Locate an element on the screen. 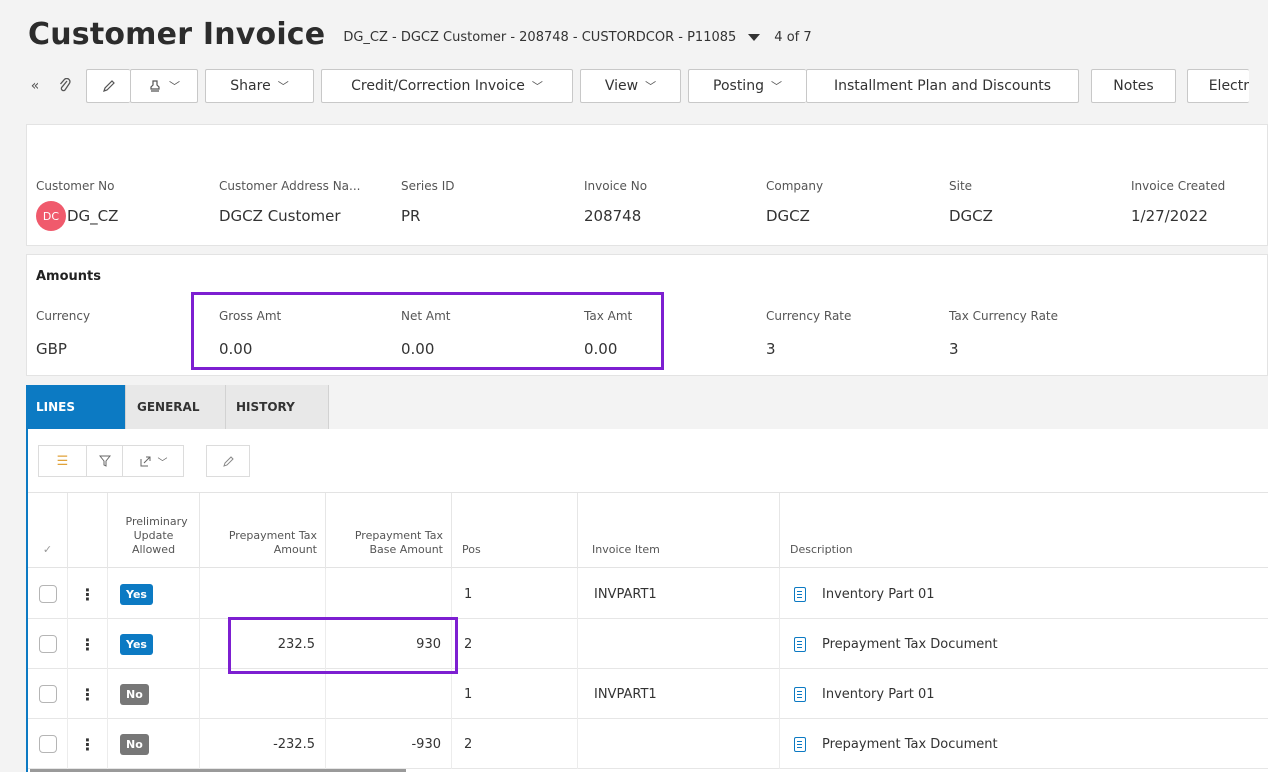 The image size is (1268, 772). select-all-cell: ✓ is located at coordinates (48, 531).